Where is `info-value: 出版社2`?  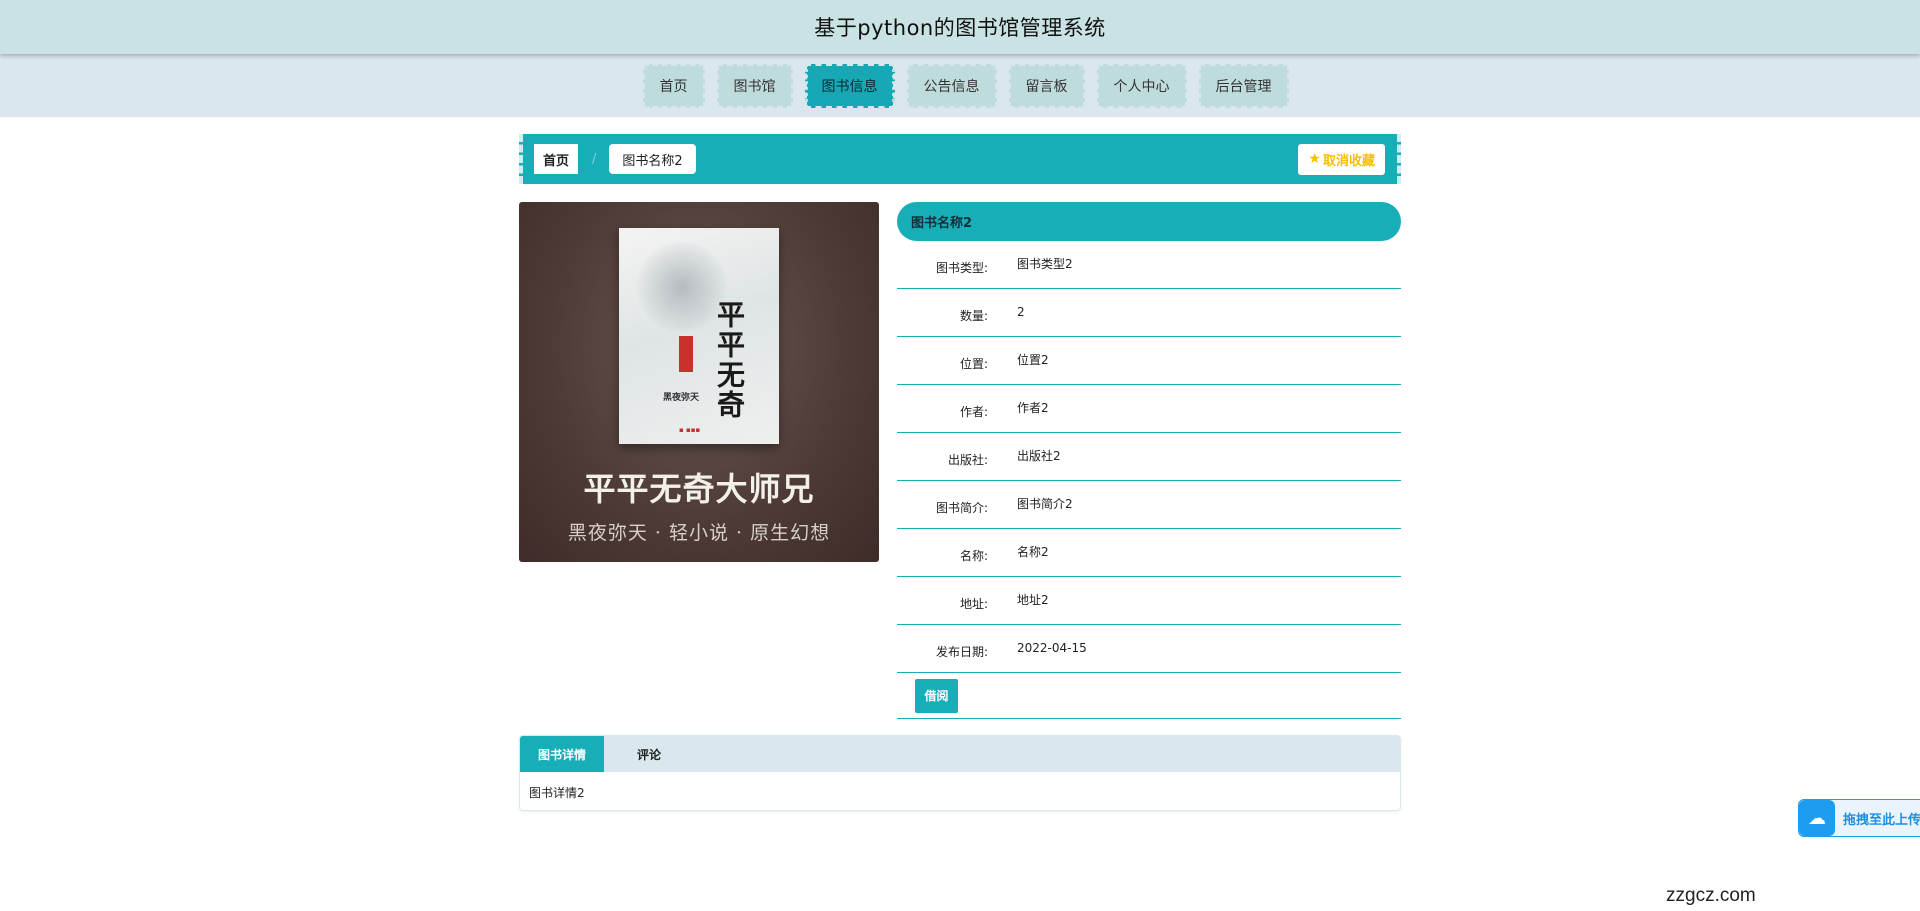
info-value: 出版社2 is located at coordinates (1039, 456).